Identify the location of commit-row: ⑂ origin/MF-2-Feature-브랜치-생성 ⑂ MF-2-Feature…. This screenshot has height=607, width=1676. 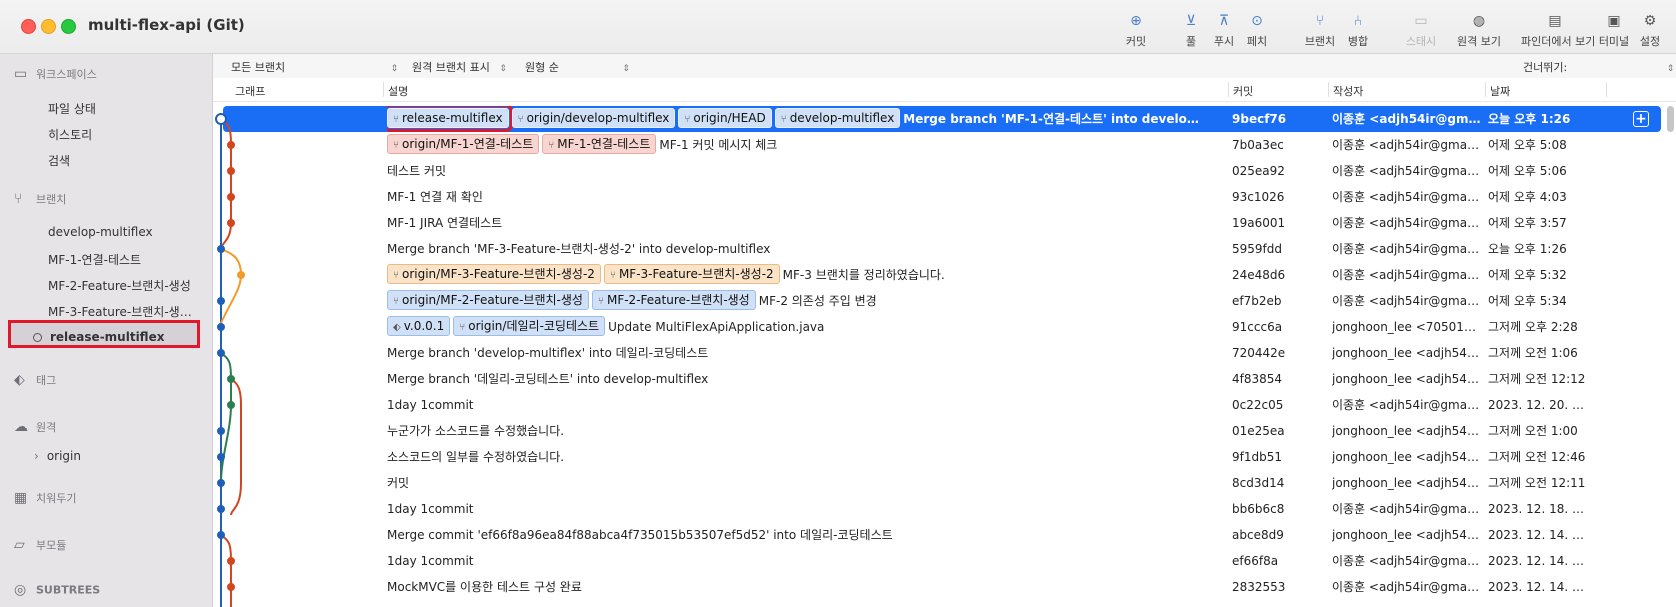
(942, 301).